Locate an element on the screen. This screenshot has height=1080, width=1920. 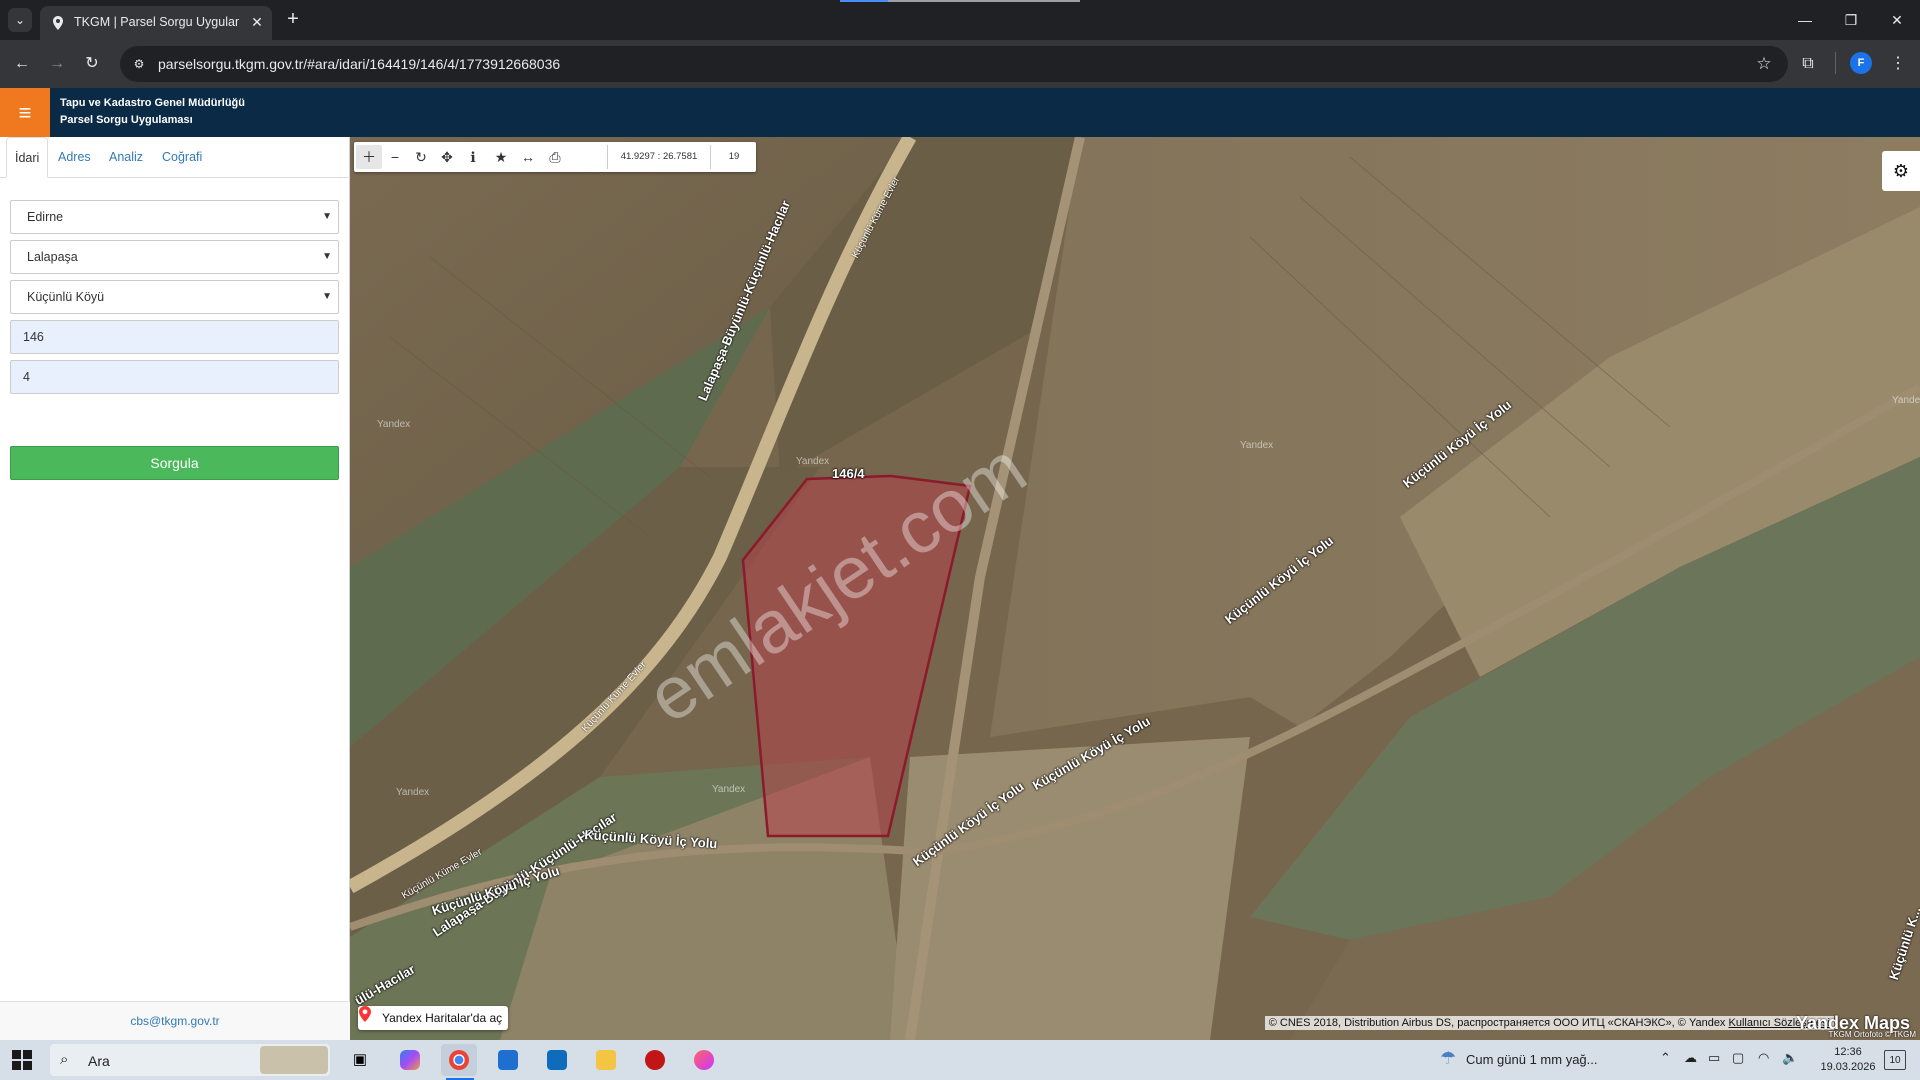
notification-center-icon: 10 is located at coordinates (1895, 1060).